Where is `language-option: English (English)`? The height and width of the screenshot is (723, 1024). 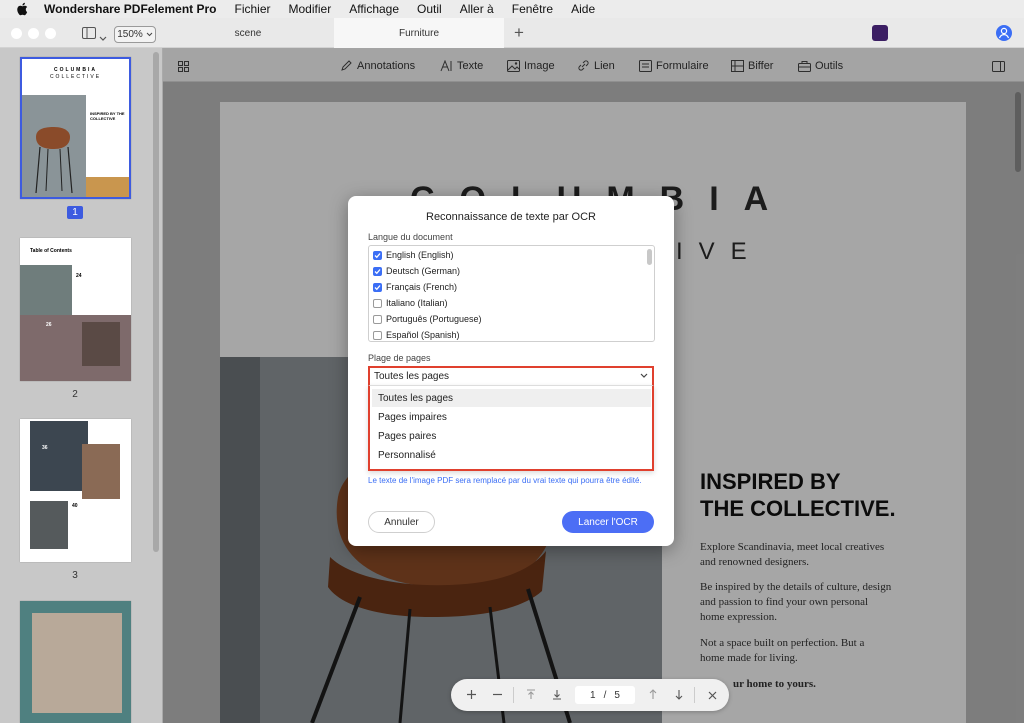 language-option: English (English) is located at coordinates (413, 255).